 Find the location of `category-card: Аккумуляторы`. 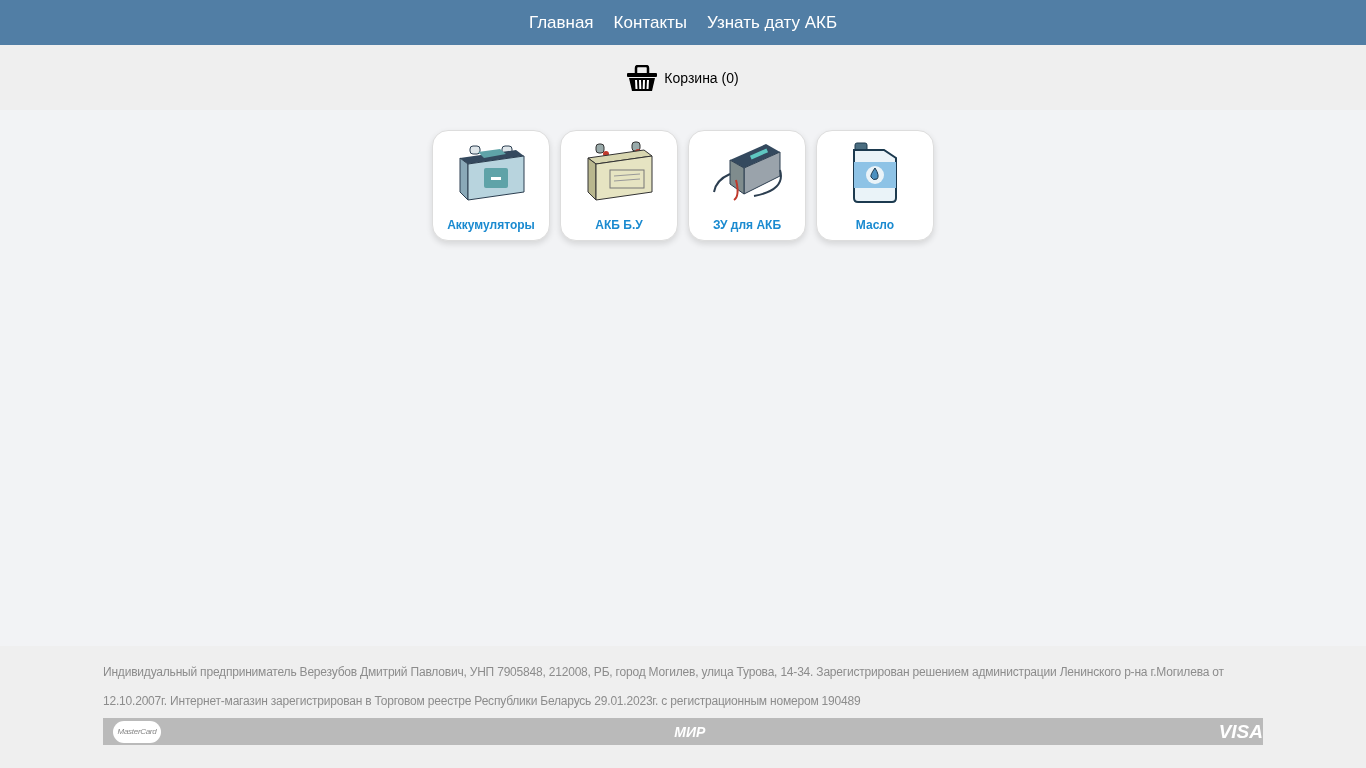

category-card: Аккумуляторы is located at coordinates (491, 185).